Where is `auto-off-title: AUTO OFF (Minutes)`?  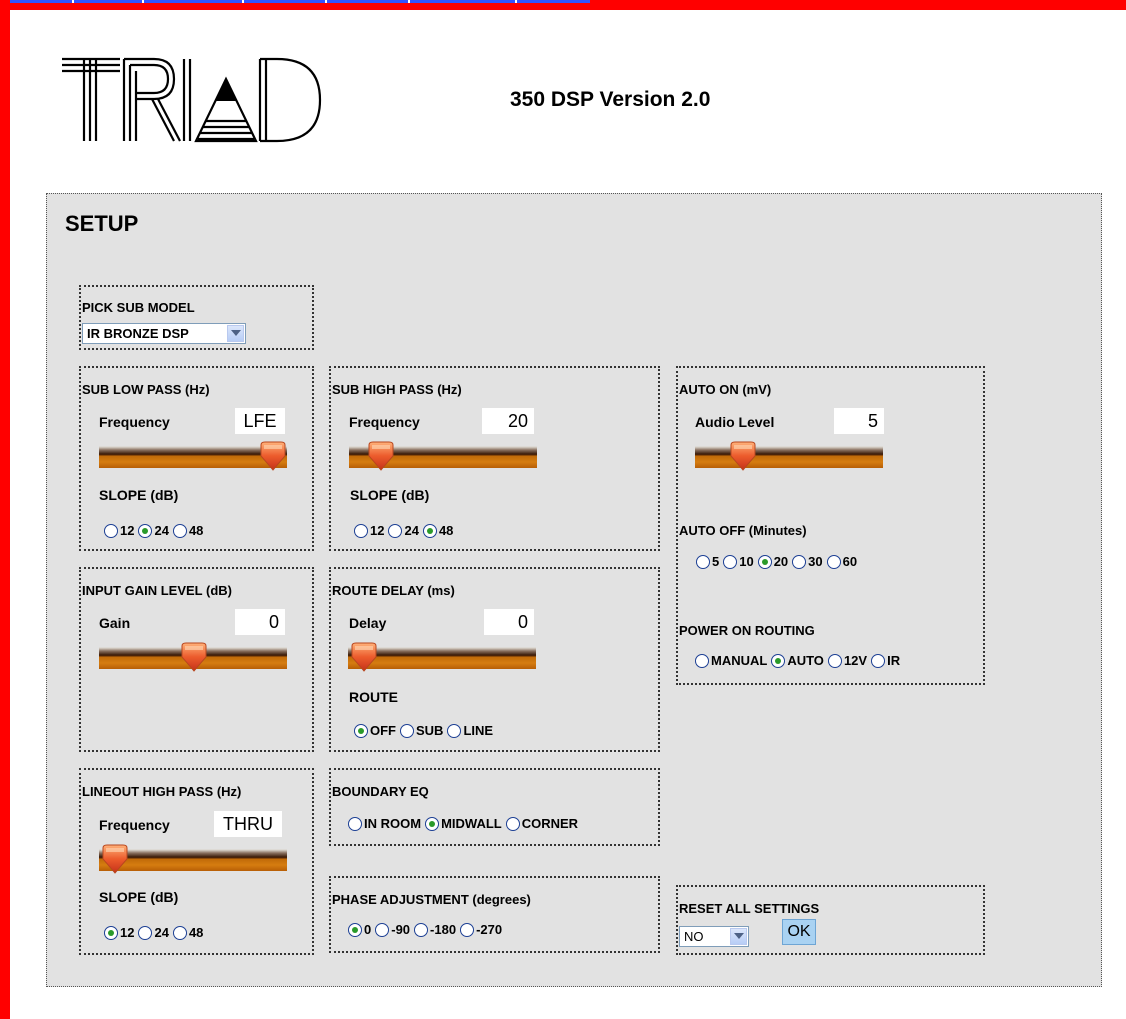
auto-off-title: AUTO OFF (Minutes) is located at coordinates (743, 530).